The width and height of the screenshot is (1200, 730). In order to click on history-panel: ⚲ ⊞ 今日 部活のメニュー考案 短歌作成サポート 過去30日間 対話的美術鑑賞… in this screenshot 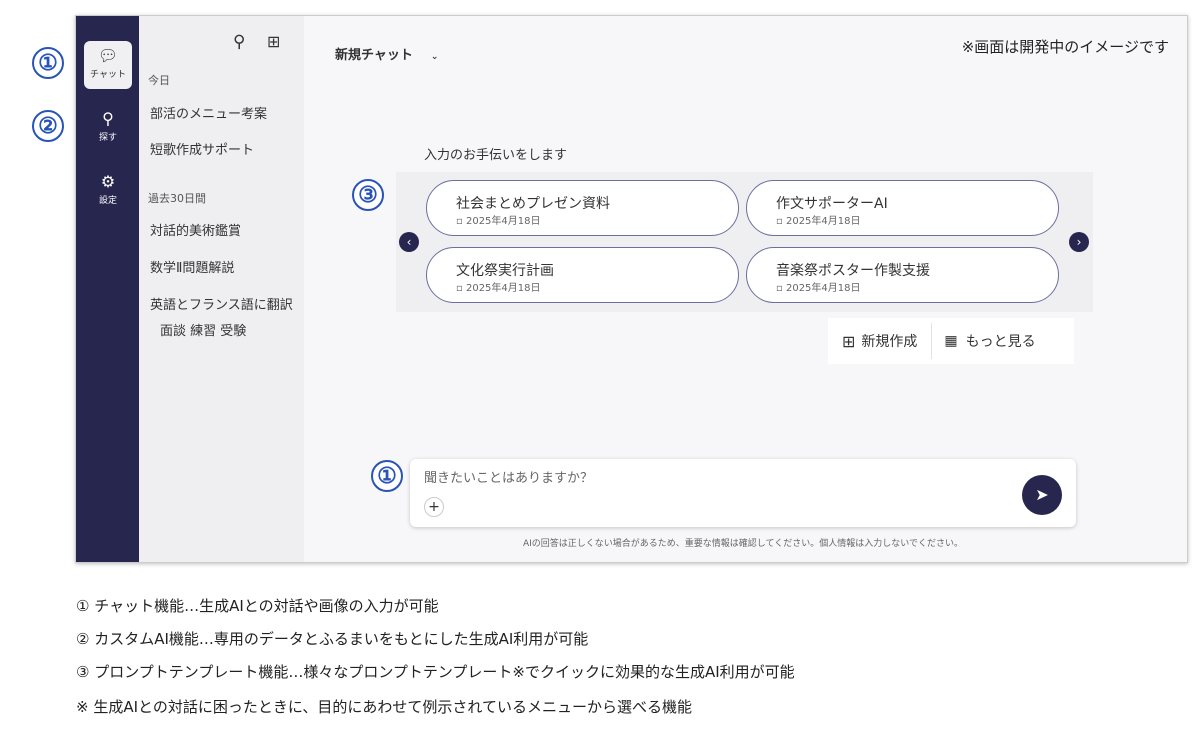, I will do `click(221, 289)`.